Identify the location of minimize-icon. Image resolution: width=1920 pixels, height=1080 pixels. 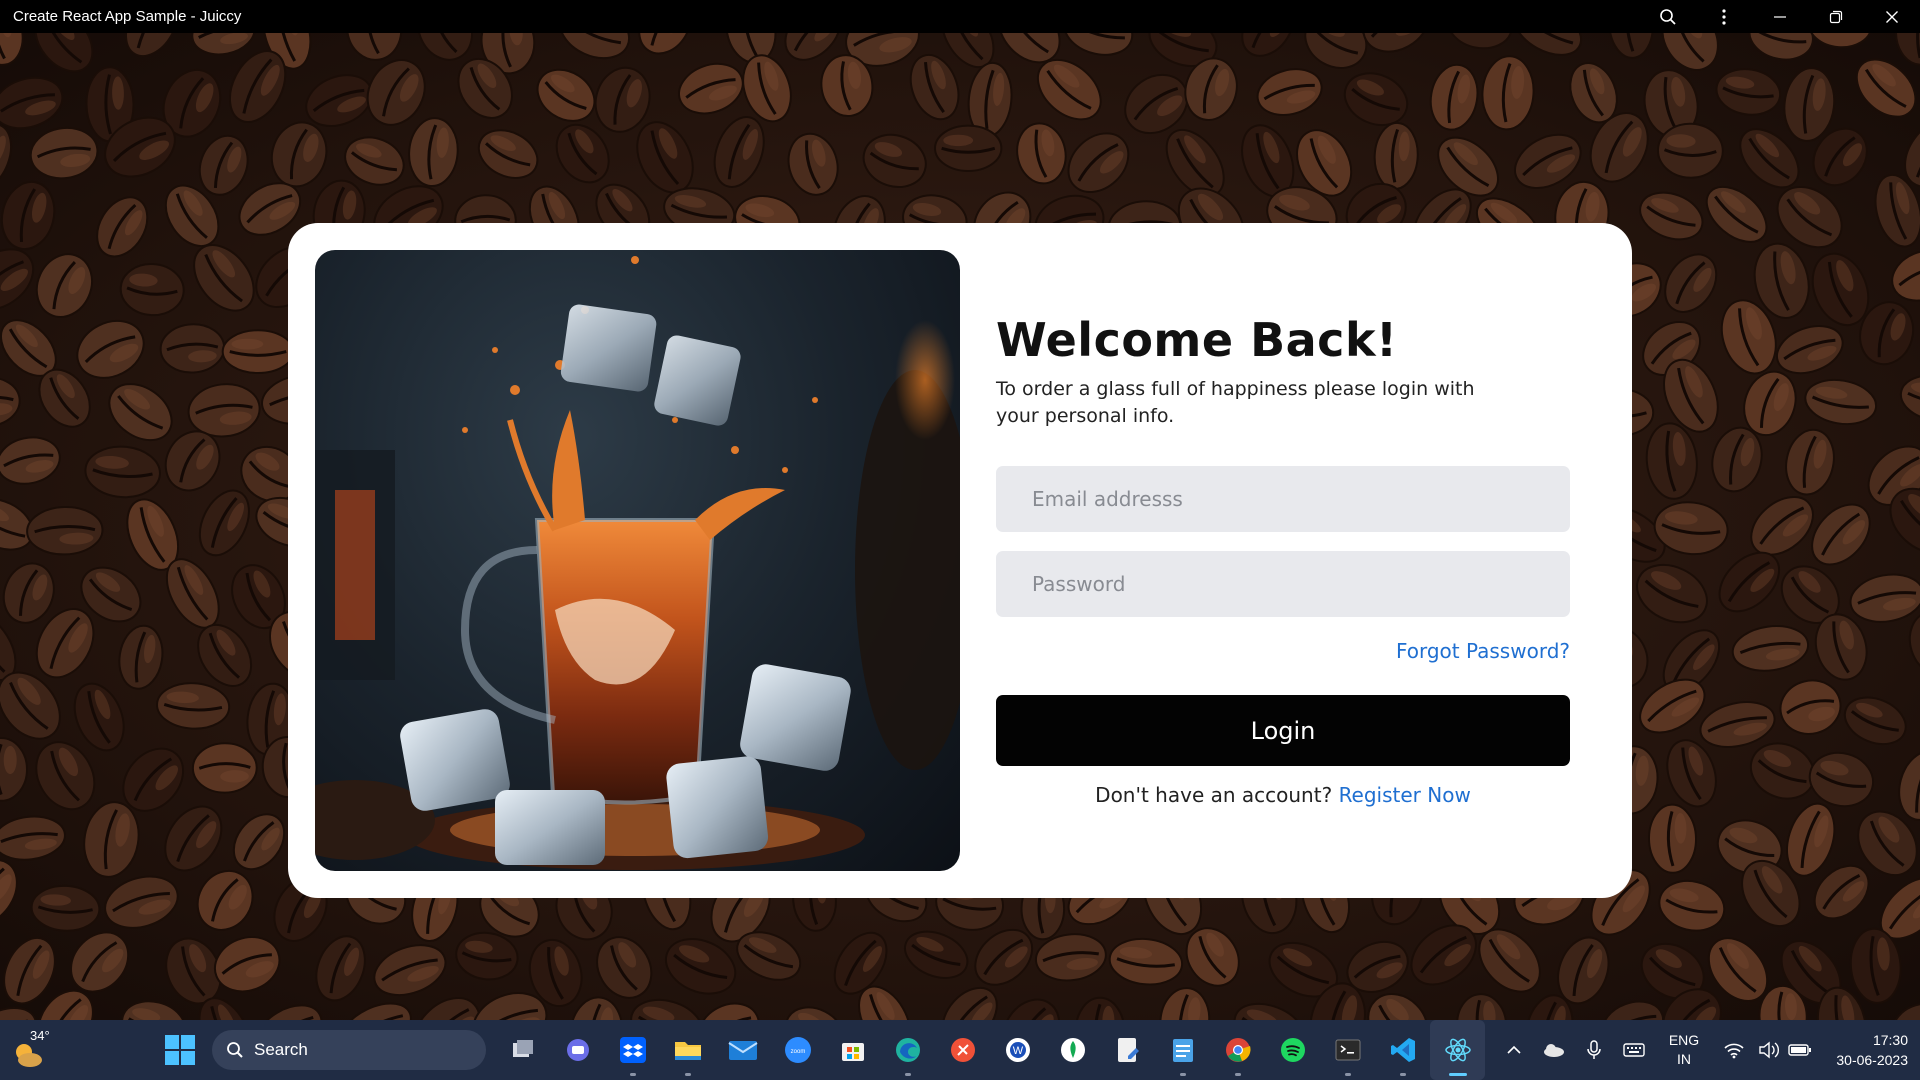
(1780, 16).